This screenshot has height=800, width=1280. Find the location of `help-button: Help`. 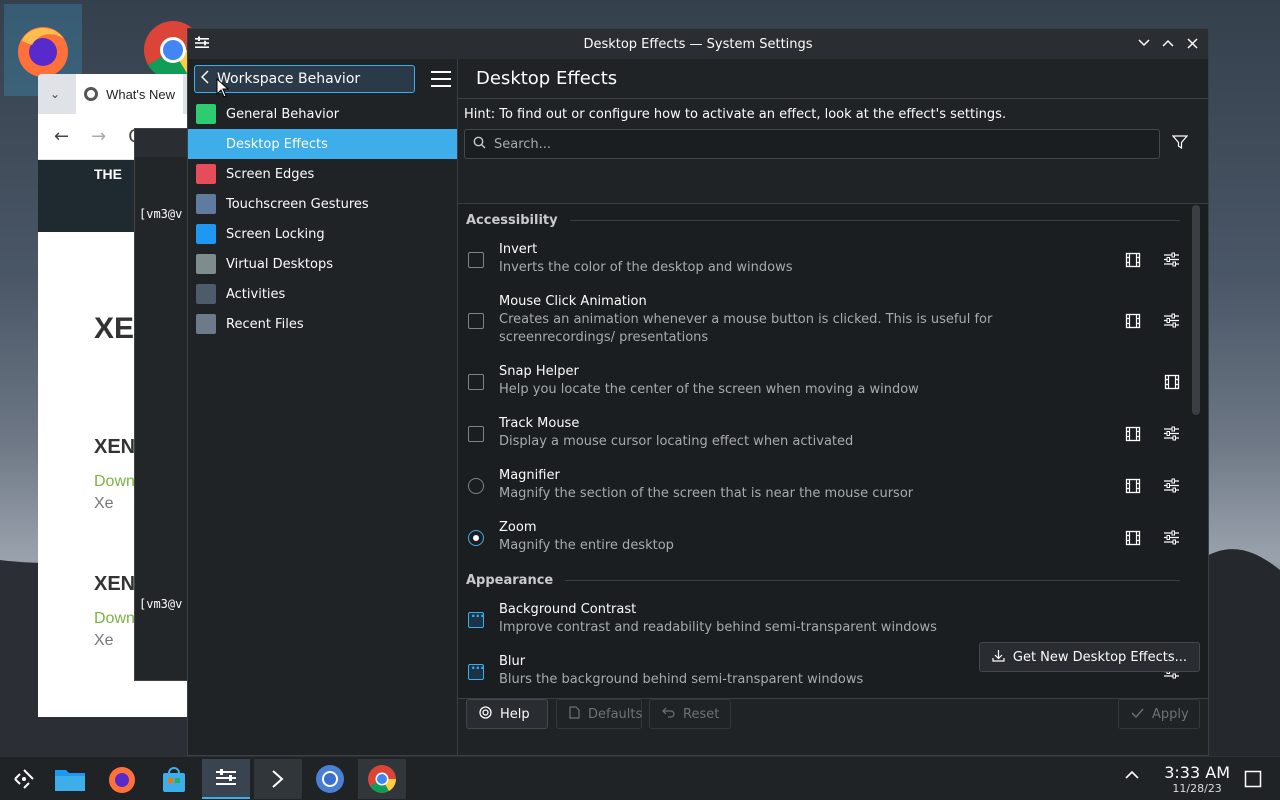

help-button: Help is located at coordinates (507, 714).